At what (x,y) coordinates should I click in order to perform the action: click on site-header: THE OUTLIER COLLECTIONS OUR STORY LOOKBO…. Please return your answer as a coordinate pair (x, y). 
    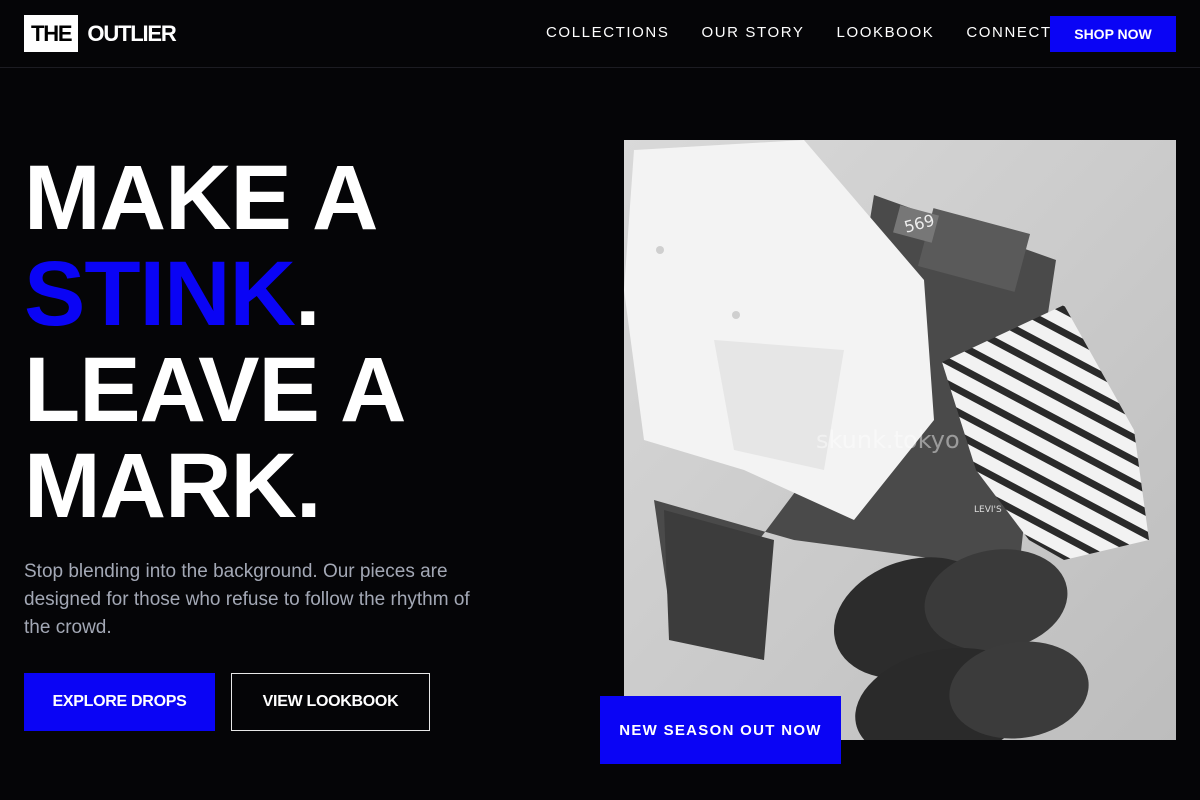
    Looking at the image, I should click on (600, 34).